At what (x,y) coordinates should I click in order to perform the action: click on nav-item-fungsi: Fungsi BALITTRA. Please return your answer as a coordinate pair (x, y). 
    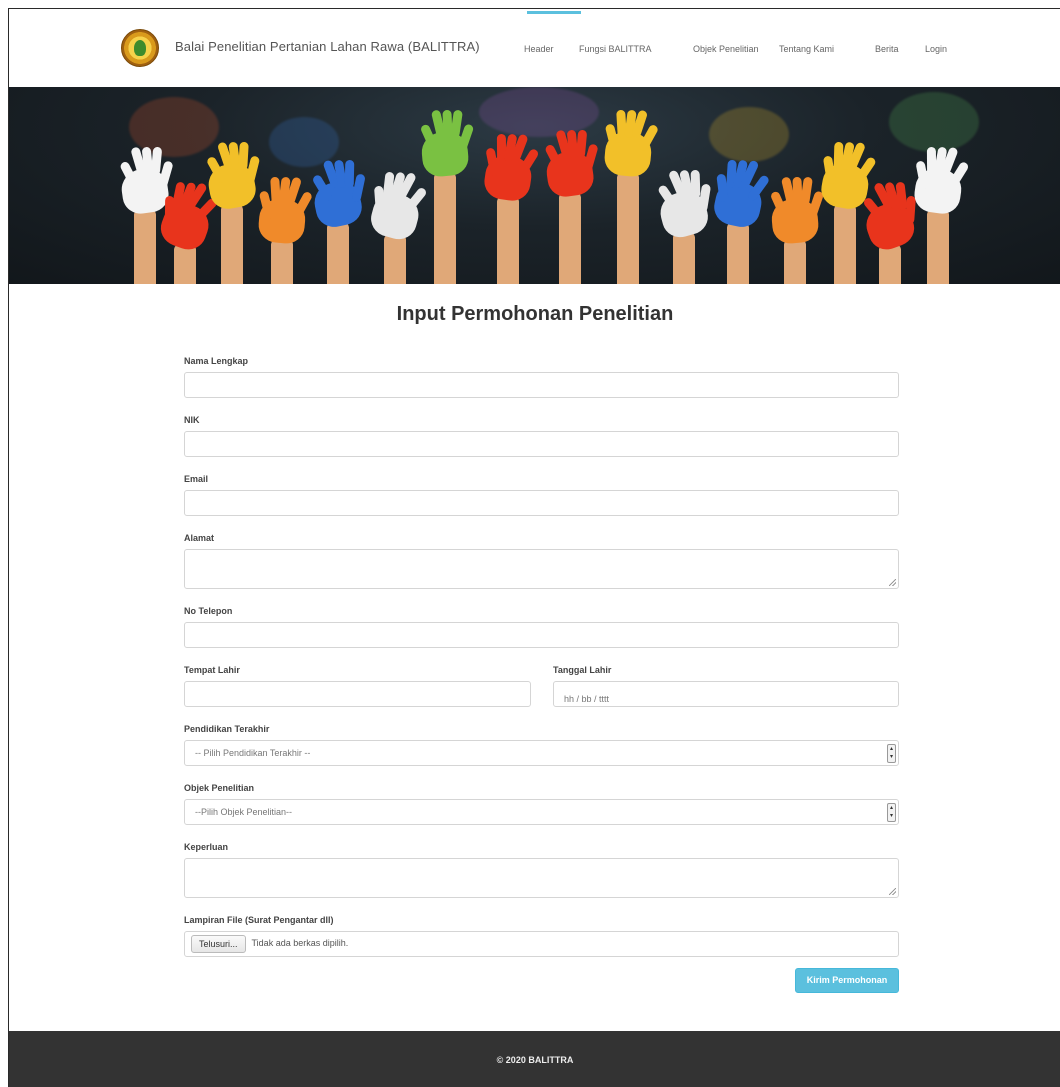
    Looking at the image, I should click on (615, 49).